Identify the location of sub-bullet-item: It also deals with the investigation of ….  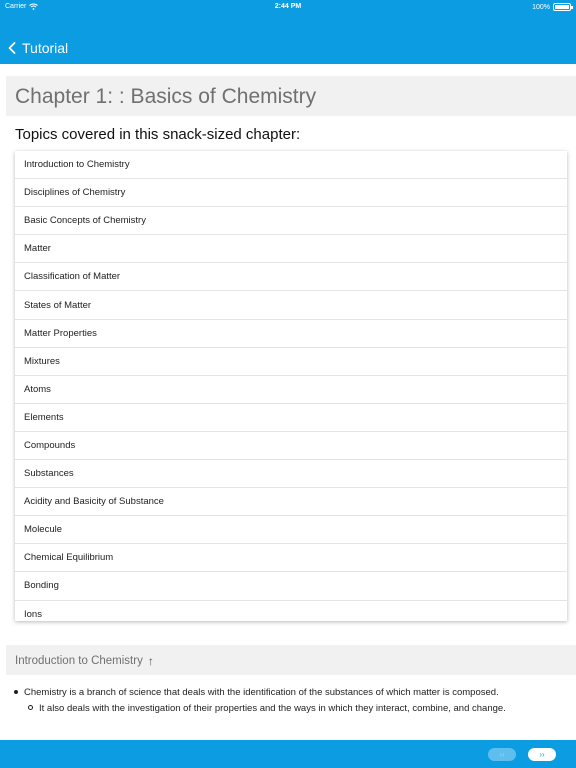
(299, 708).